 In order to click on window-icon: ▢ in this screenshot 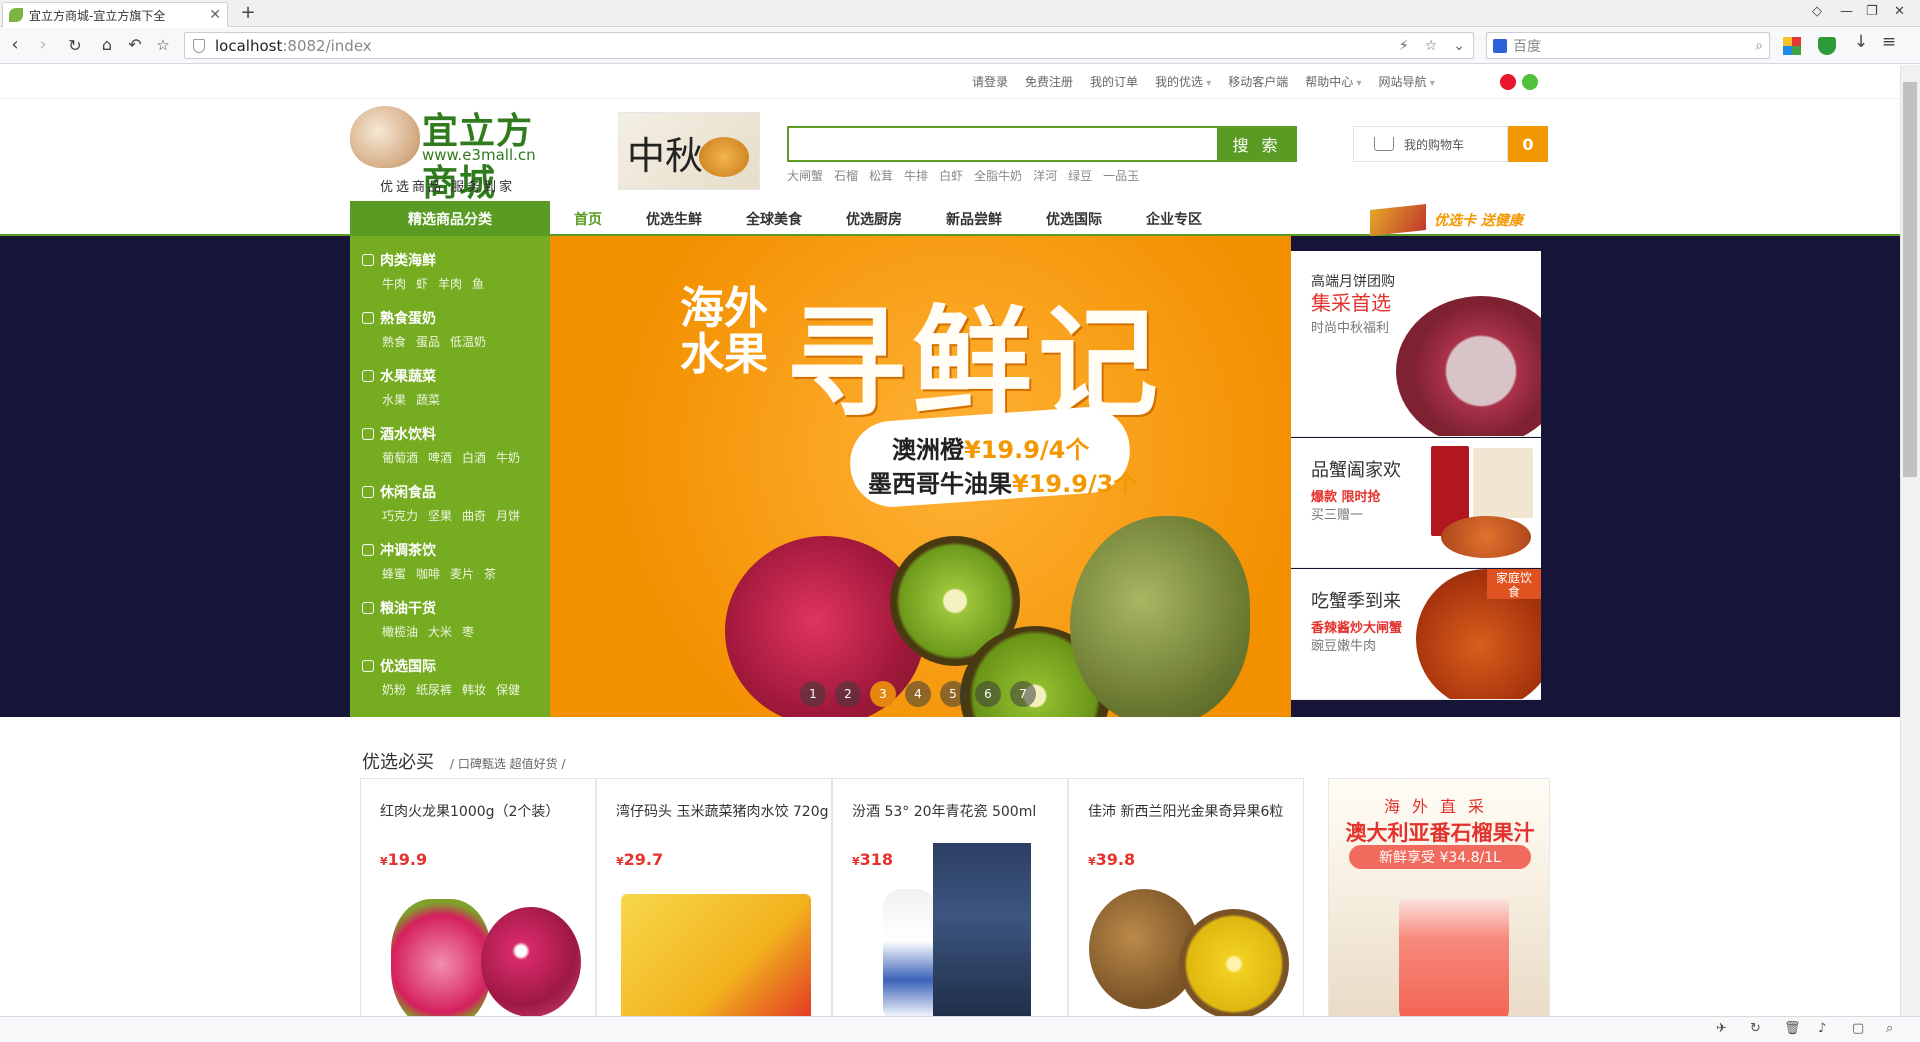, I will do `click(1858, 1028)`.